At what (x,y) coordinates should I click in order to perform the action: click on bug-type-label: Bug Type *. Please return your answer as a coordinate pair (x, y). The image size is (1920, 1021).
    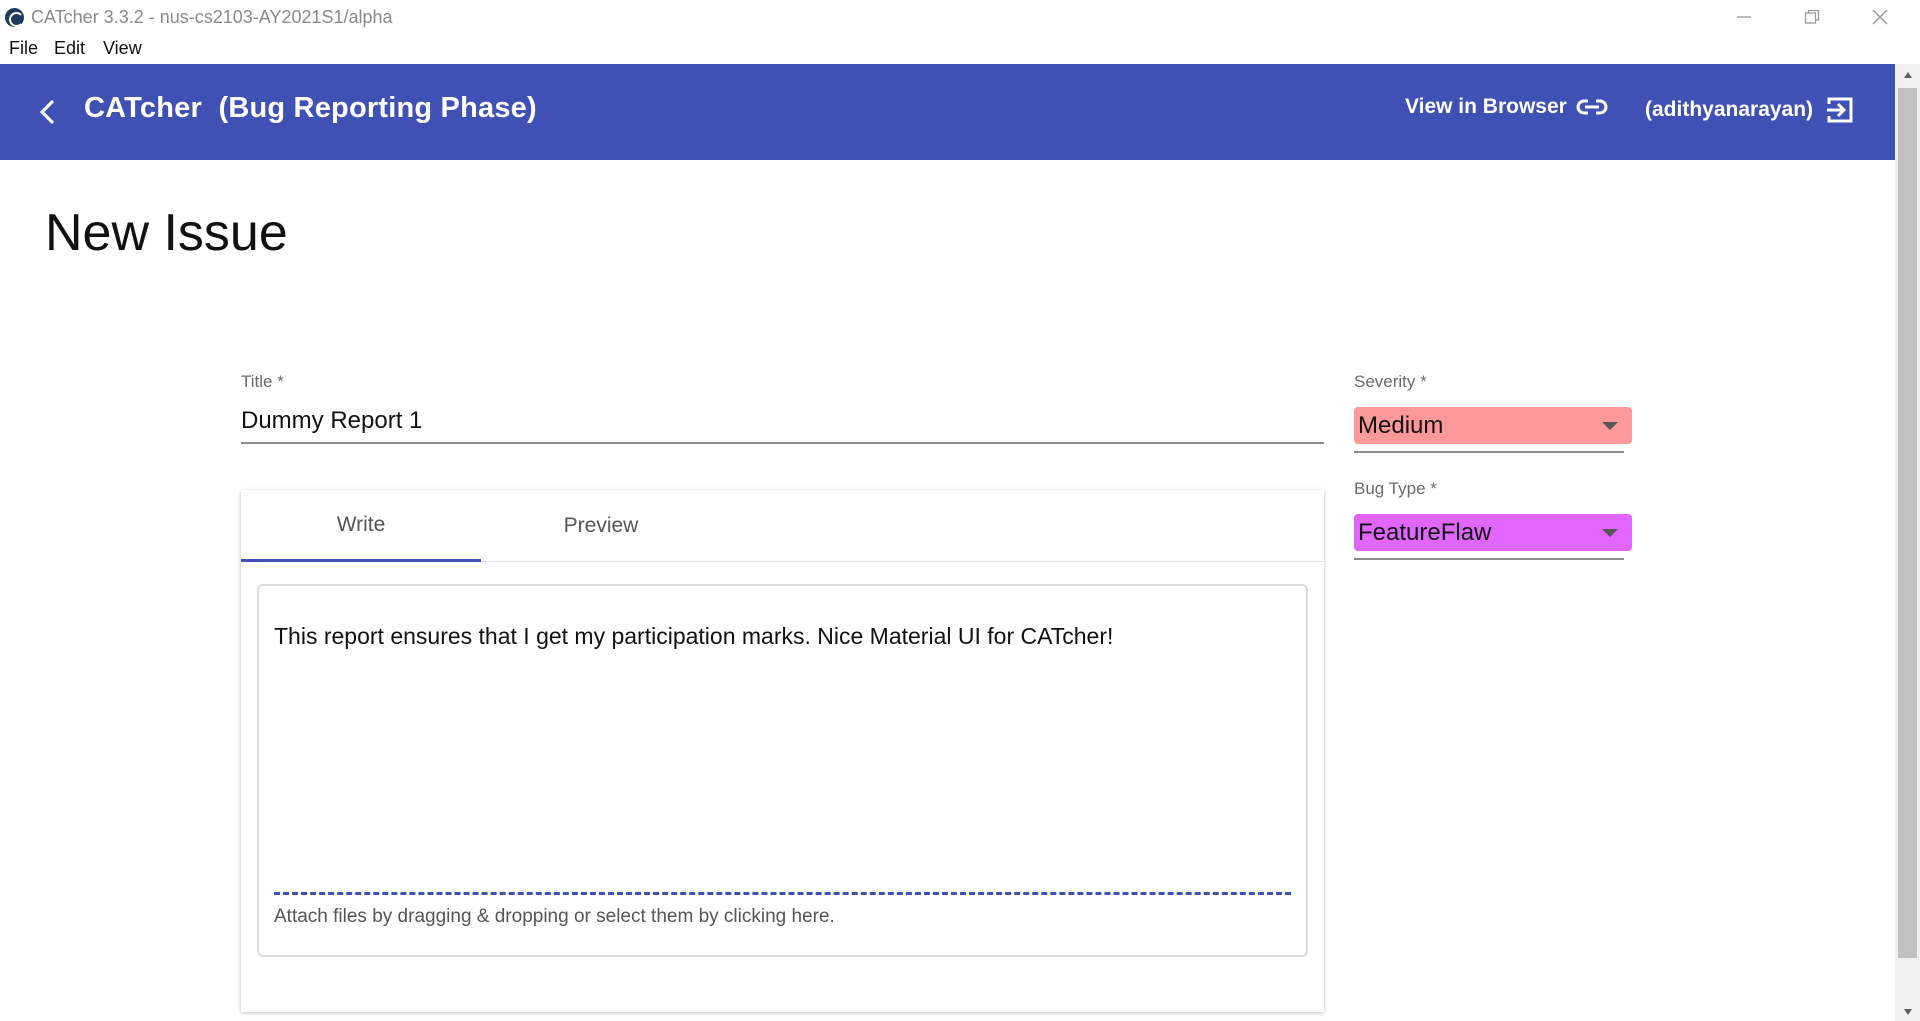
    Looking at the image, I should click on (1395, 488).